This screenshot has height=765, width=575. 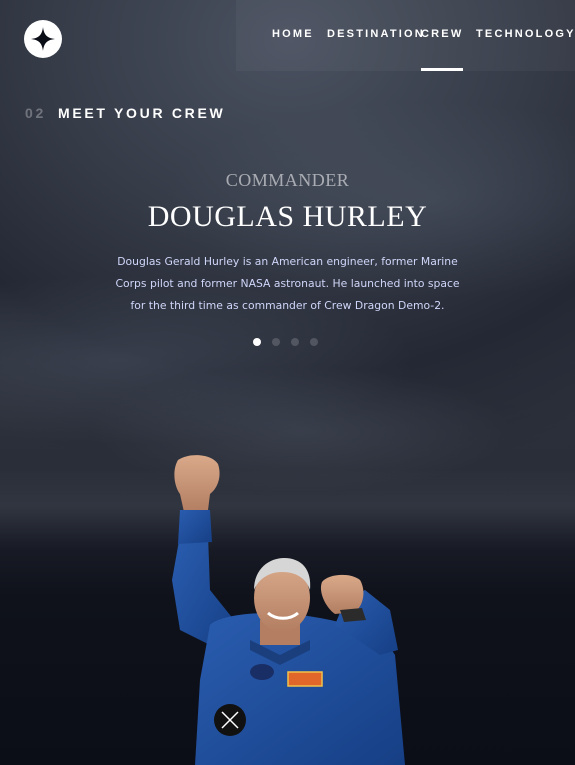 I want to click on nav-item-crew: CREW, so click(x=442, y=35).